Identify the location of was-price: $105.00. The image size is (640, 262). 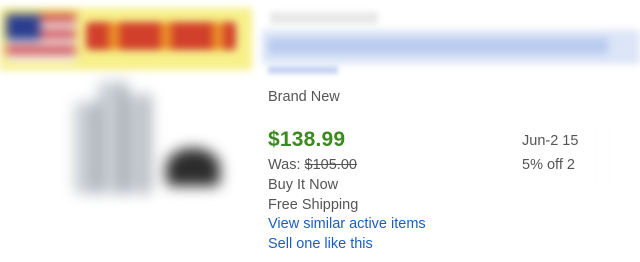
(330, 165).